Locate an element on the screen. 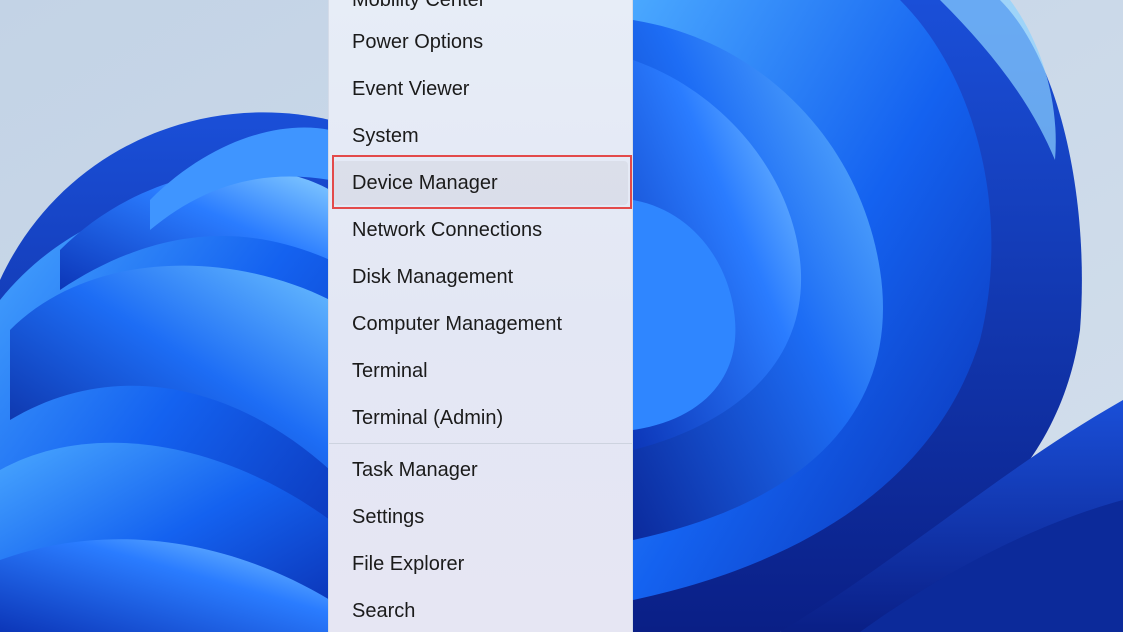 The image size is (1123, 632). menu-item-label: Task Manager is located at coordinates (415, 469).